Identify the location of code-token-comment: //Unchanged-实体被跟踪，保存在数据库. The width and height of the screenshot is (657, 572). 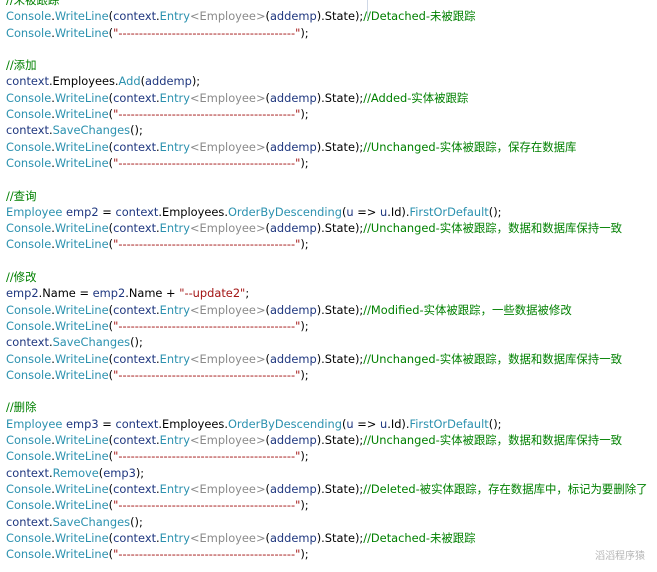
(470, 146).